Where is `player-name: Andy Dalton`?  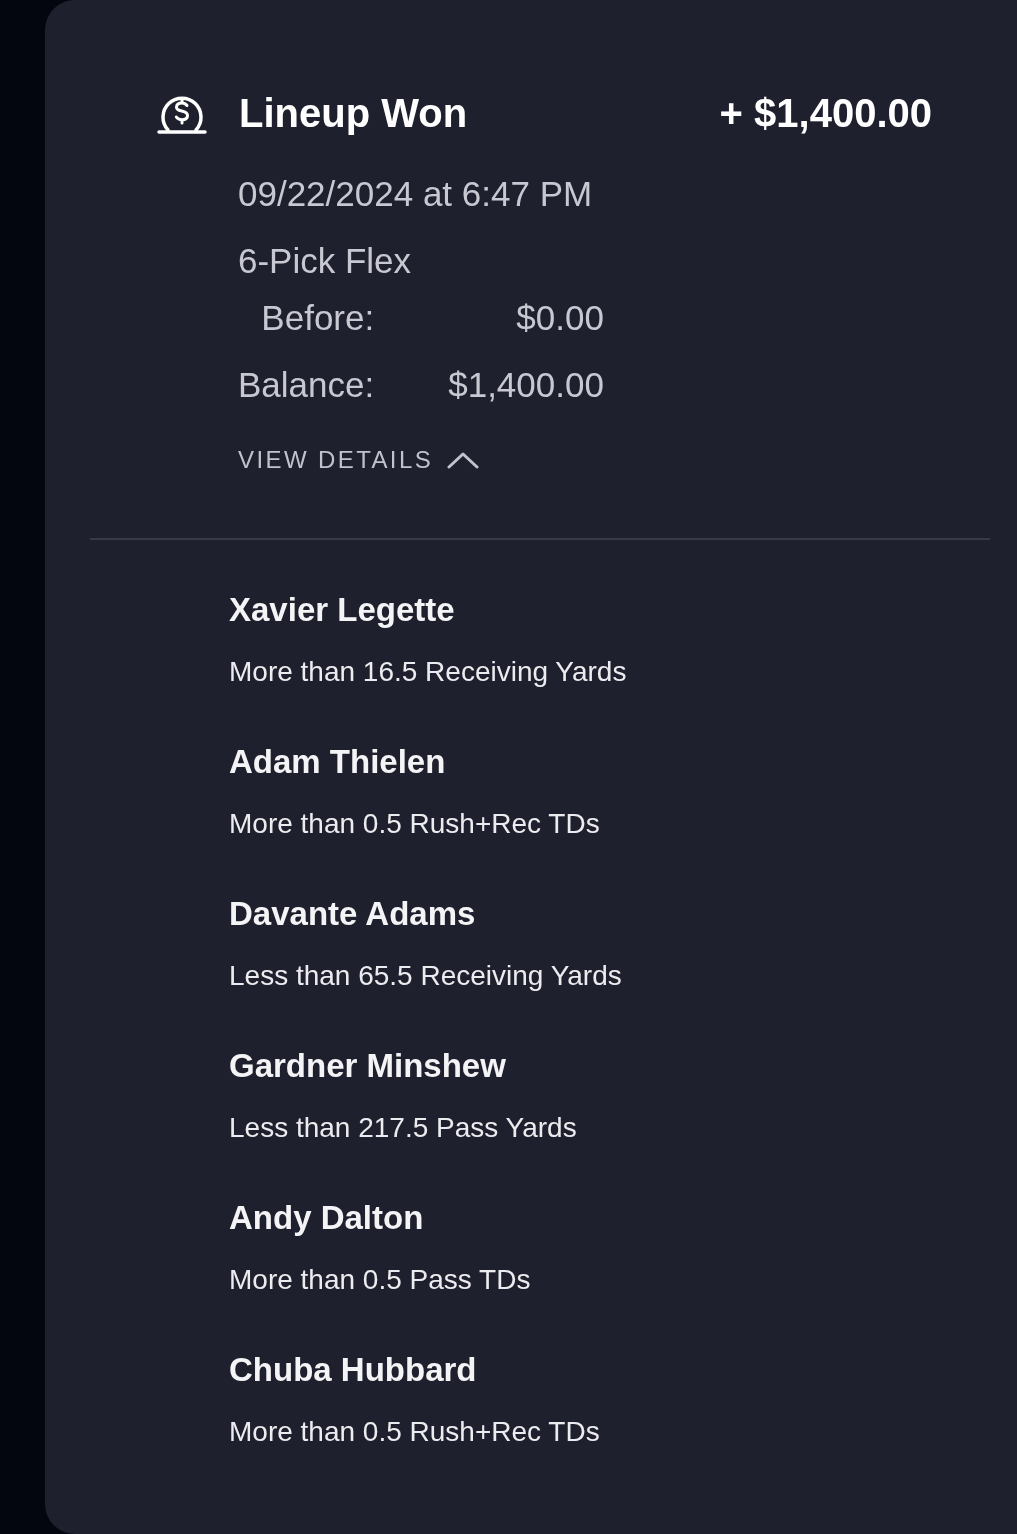 player-name: Andy Dalton is located at coordinates (326, 1218).